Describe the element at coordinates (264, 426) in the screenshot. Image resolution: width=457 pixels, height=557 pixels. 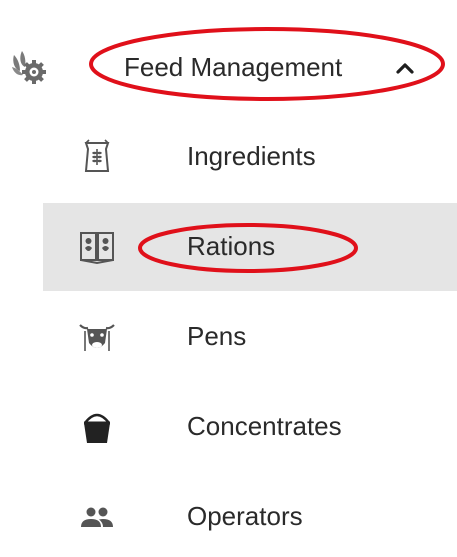
I see `concentrates-label: Concentrates` at that location.